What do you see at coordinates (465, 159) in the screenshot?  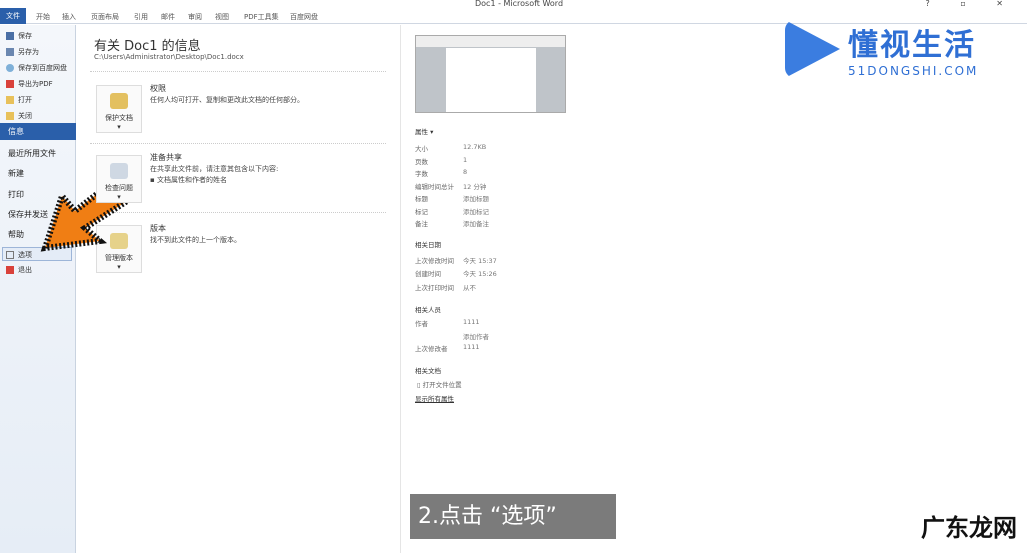 I see `prop-value: 1` at bounding box center [465, 159].